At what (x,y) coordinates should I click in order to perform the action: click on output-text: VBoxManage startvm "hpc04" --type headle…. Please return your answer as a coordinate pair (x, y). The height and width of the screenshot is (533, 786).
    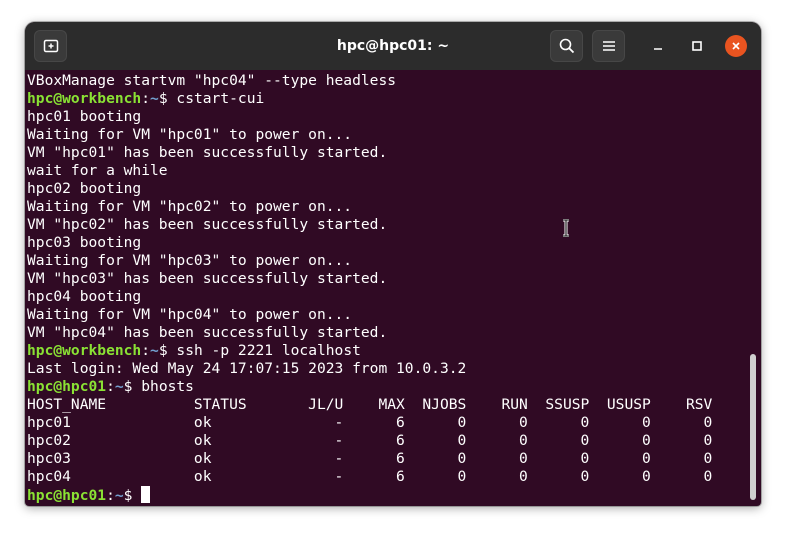
    Looking at the image, I should click on (212, 80).